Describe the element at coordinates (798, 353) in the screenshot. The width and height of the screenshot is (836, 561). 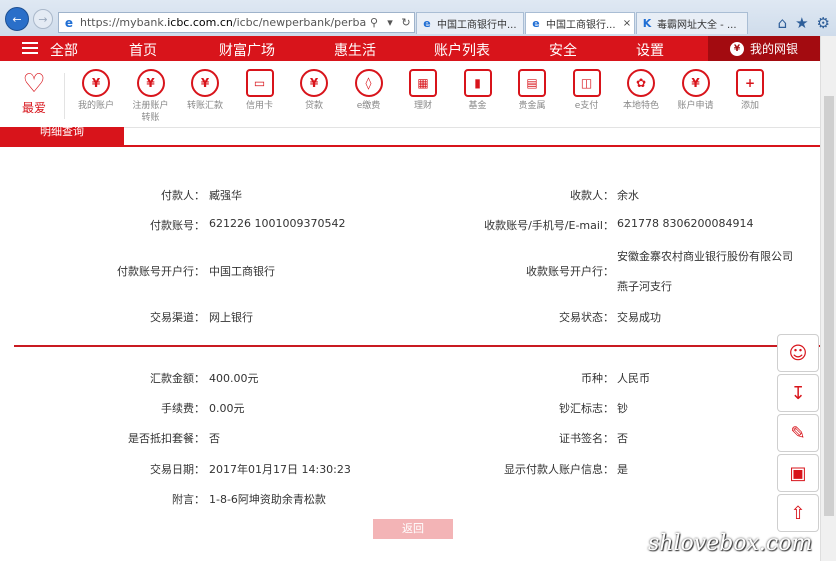
I see `customer-service-icon: ☺` at that location.